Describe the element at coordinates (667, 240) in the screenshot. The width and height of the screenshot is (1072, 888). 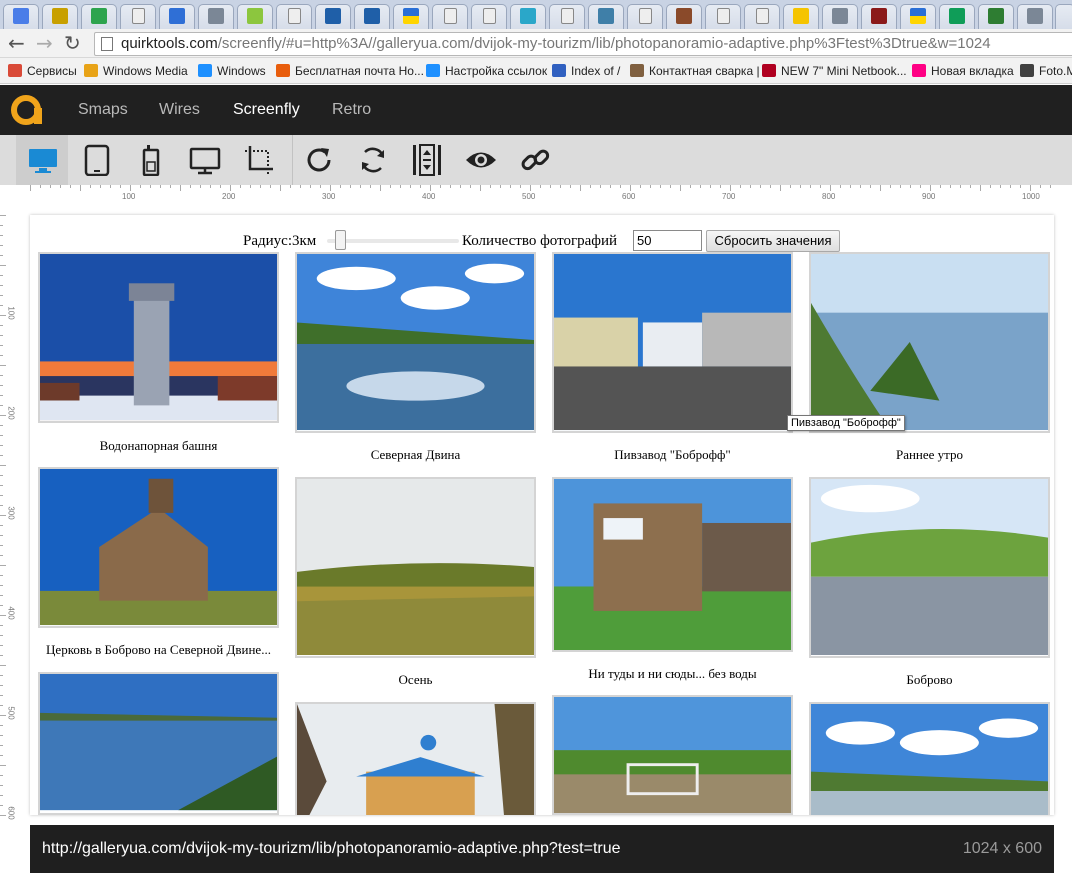
I see `photo-count-input: 50` at that location.